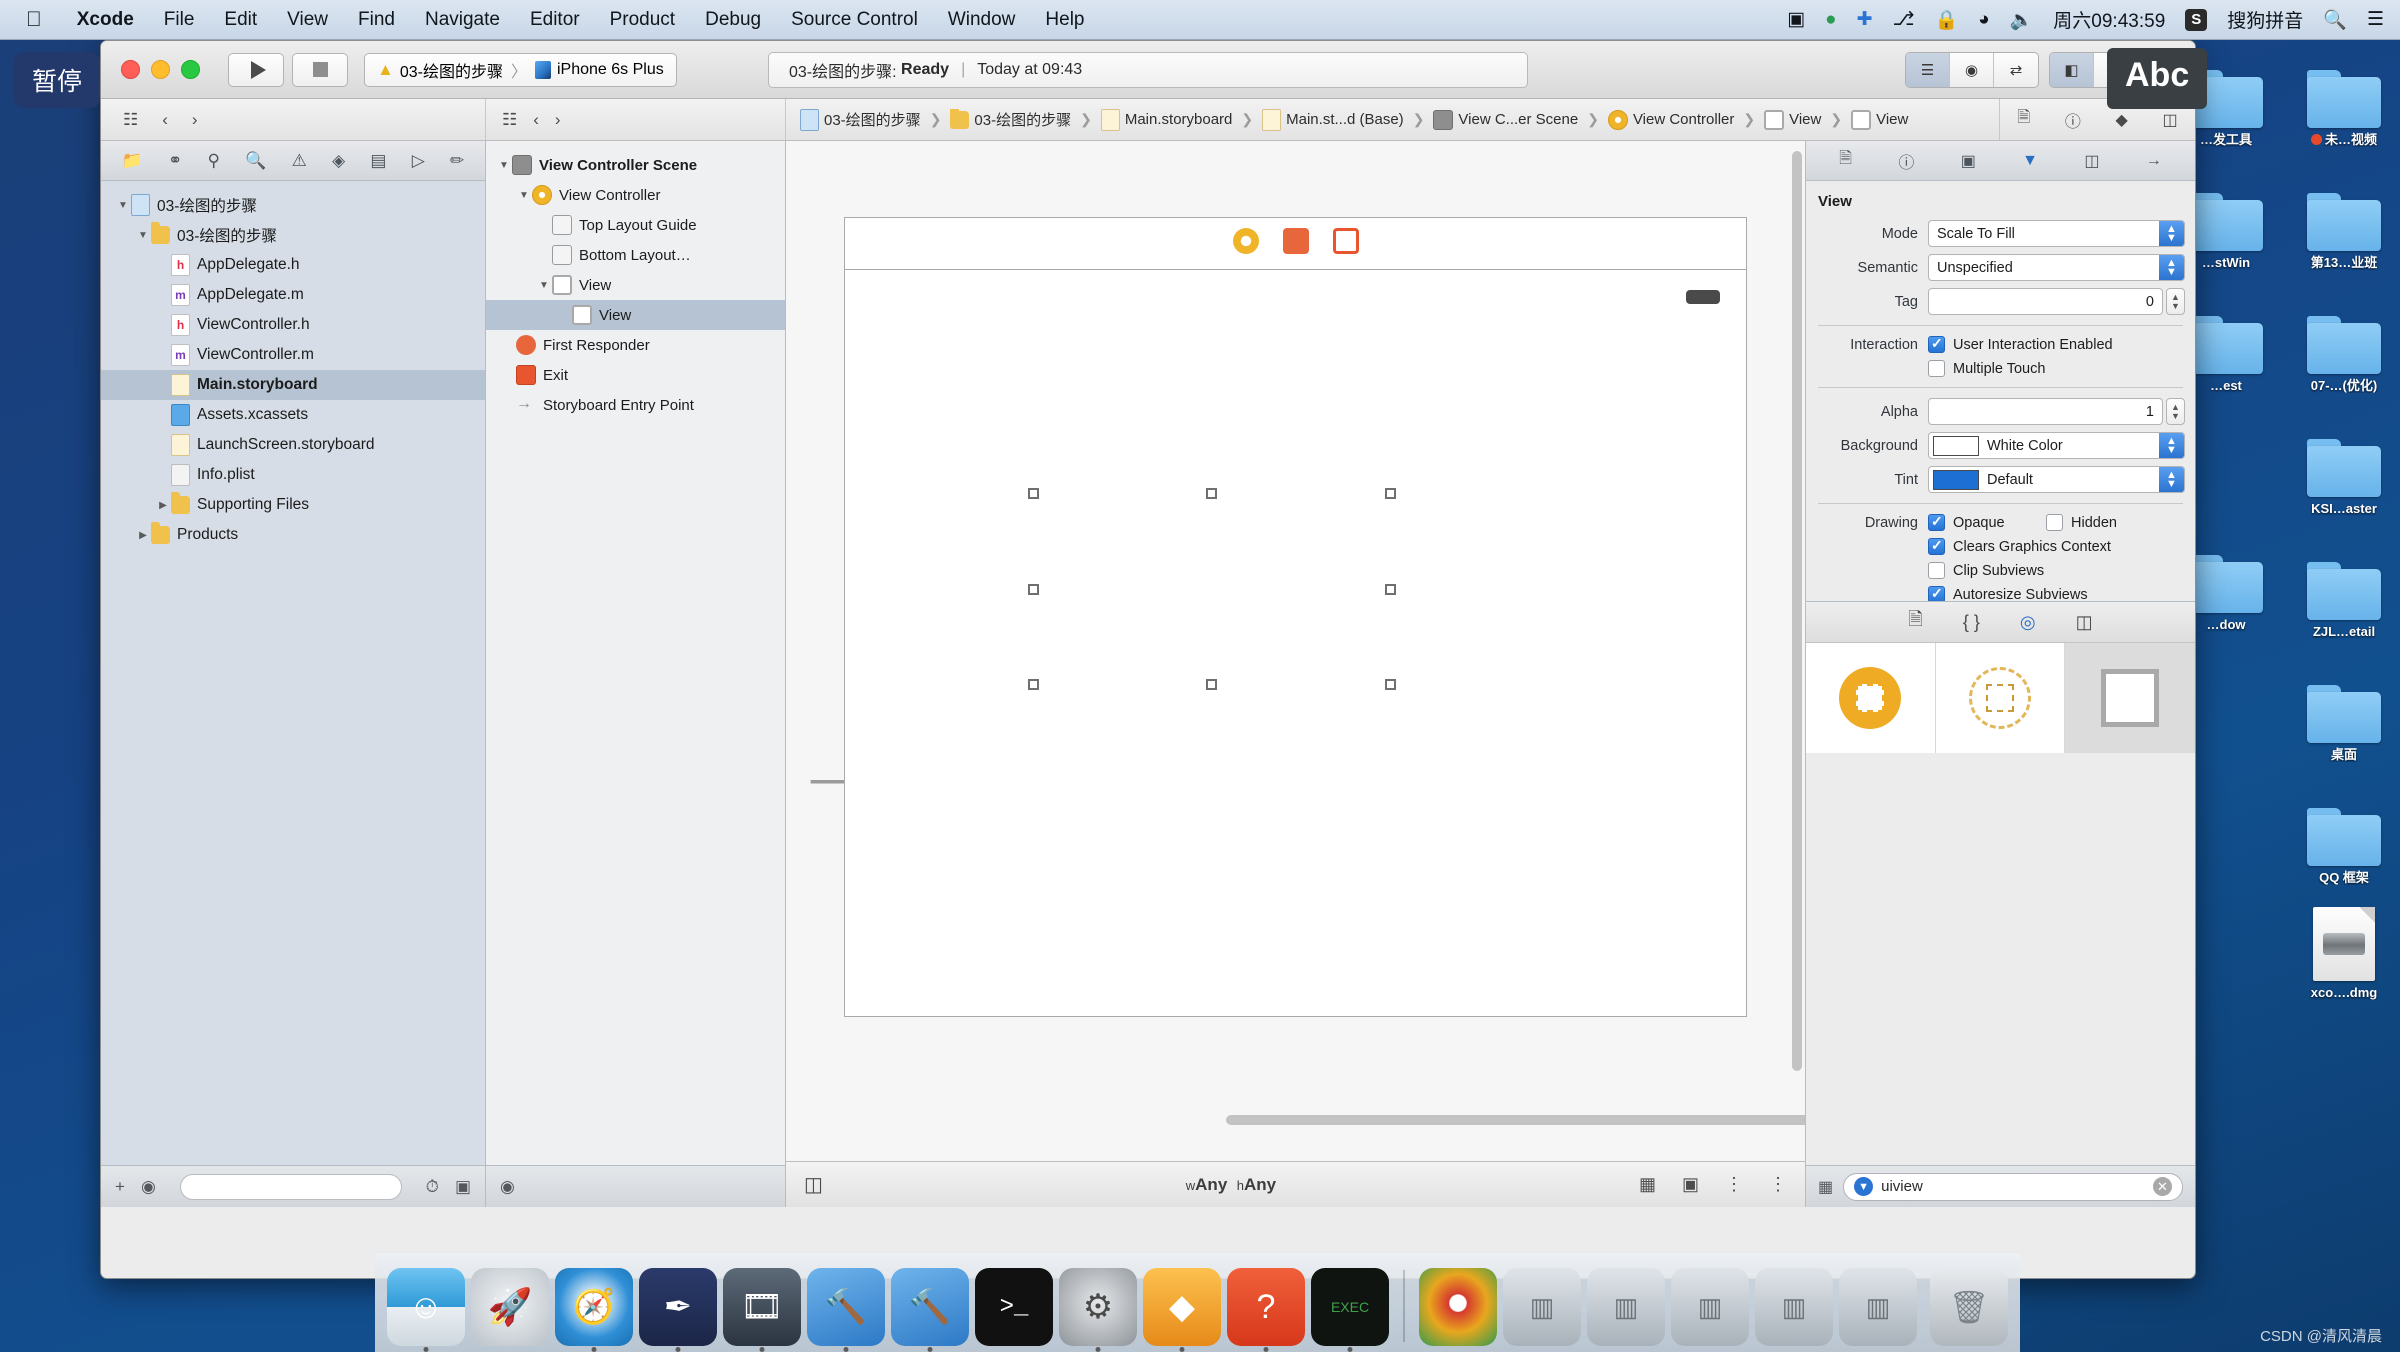 The image size is (2400, 1352). I want to click on view-controller-icon, so click(1245, 241).